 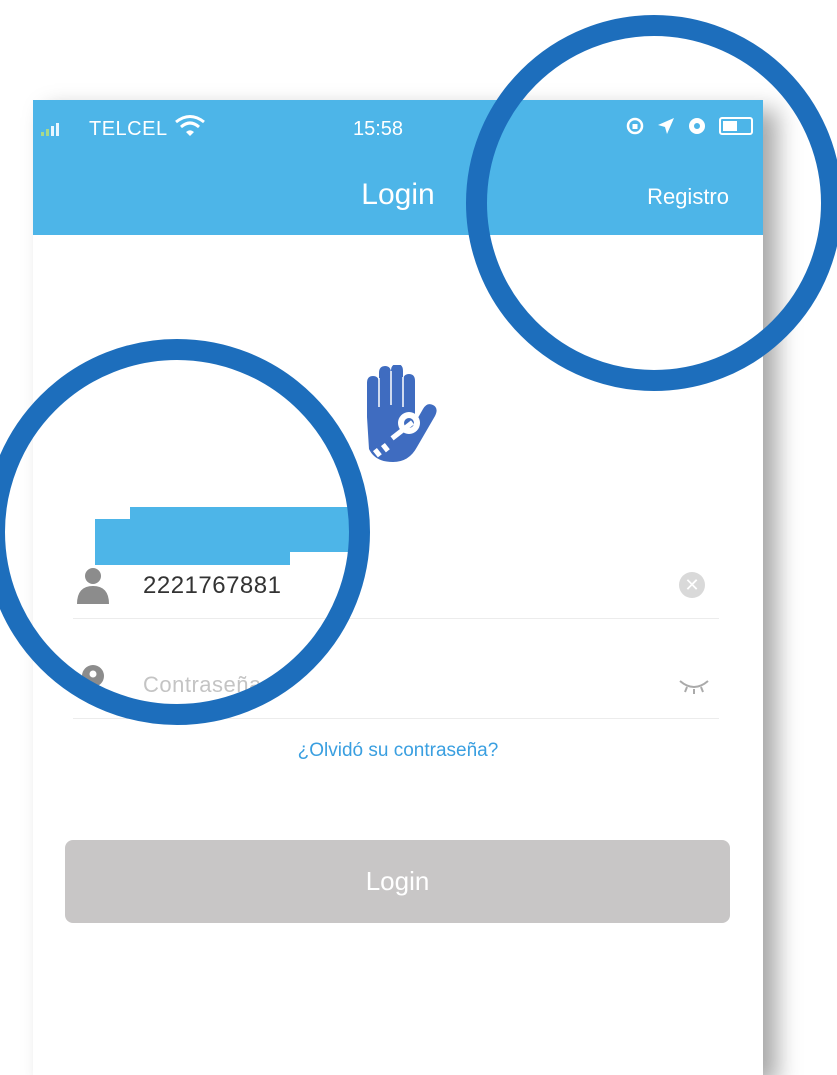 I want to click on status-bar: TELCEL 15:58, so click(x=398, y=130).